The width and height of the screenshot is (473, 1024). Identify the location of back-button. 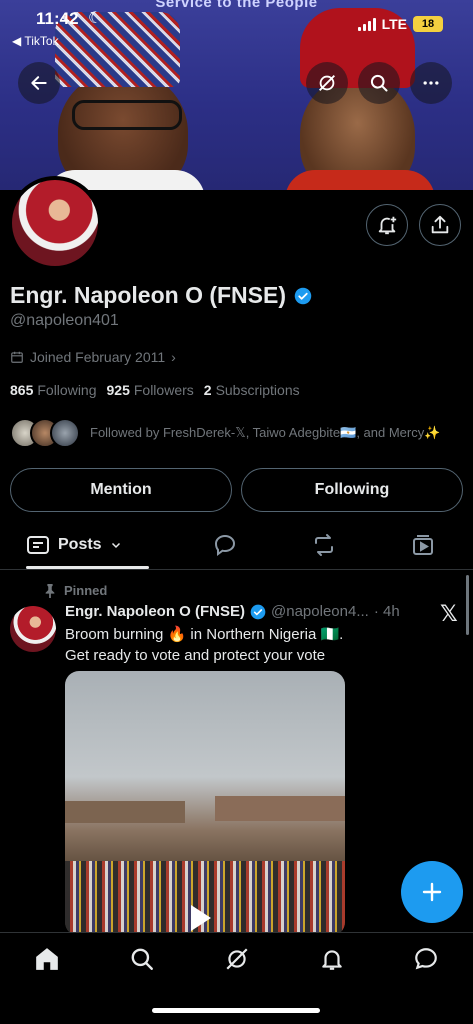
(39, 83).